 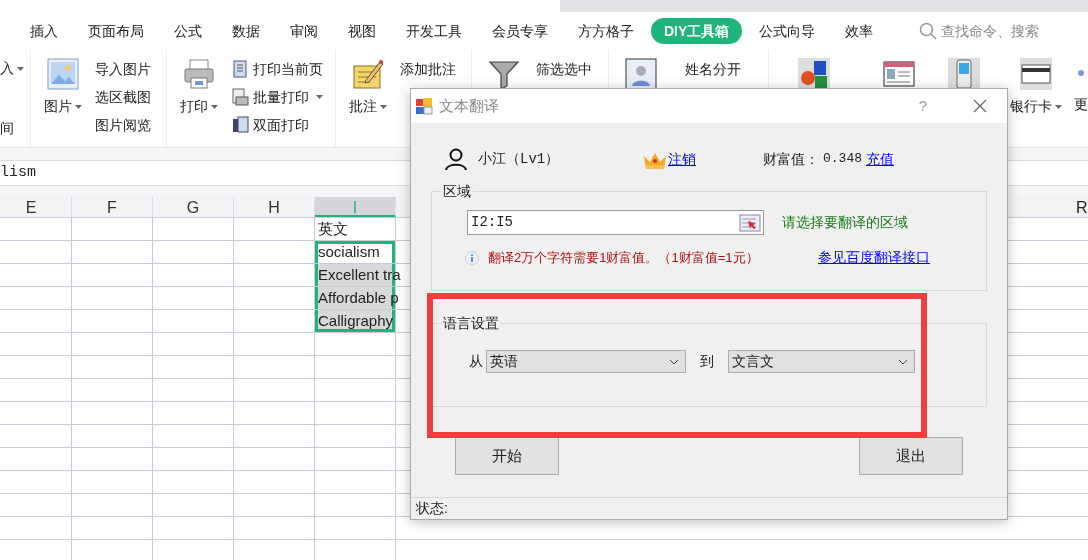 I want to click on field-label: 从, so click(x=476, y=361).